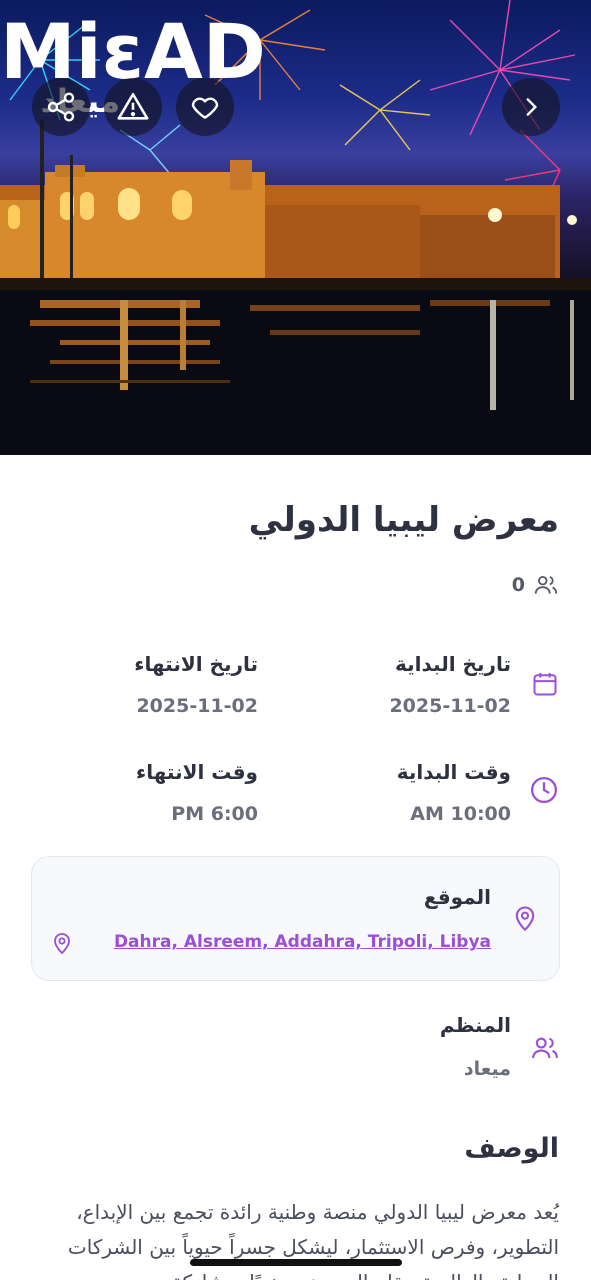  I want to click on calendar-icon, so click(545, 684).